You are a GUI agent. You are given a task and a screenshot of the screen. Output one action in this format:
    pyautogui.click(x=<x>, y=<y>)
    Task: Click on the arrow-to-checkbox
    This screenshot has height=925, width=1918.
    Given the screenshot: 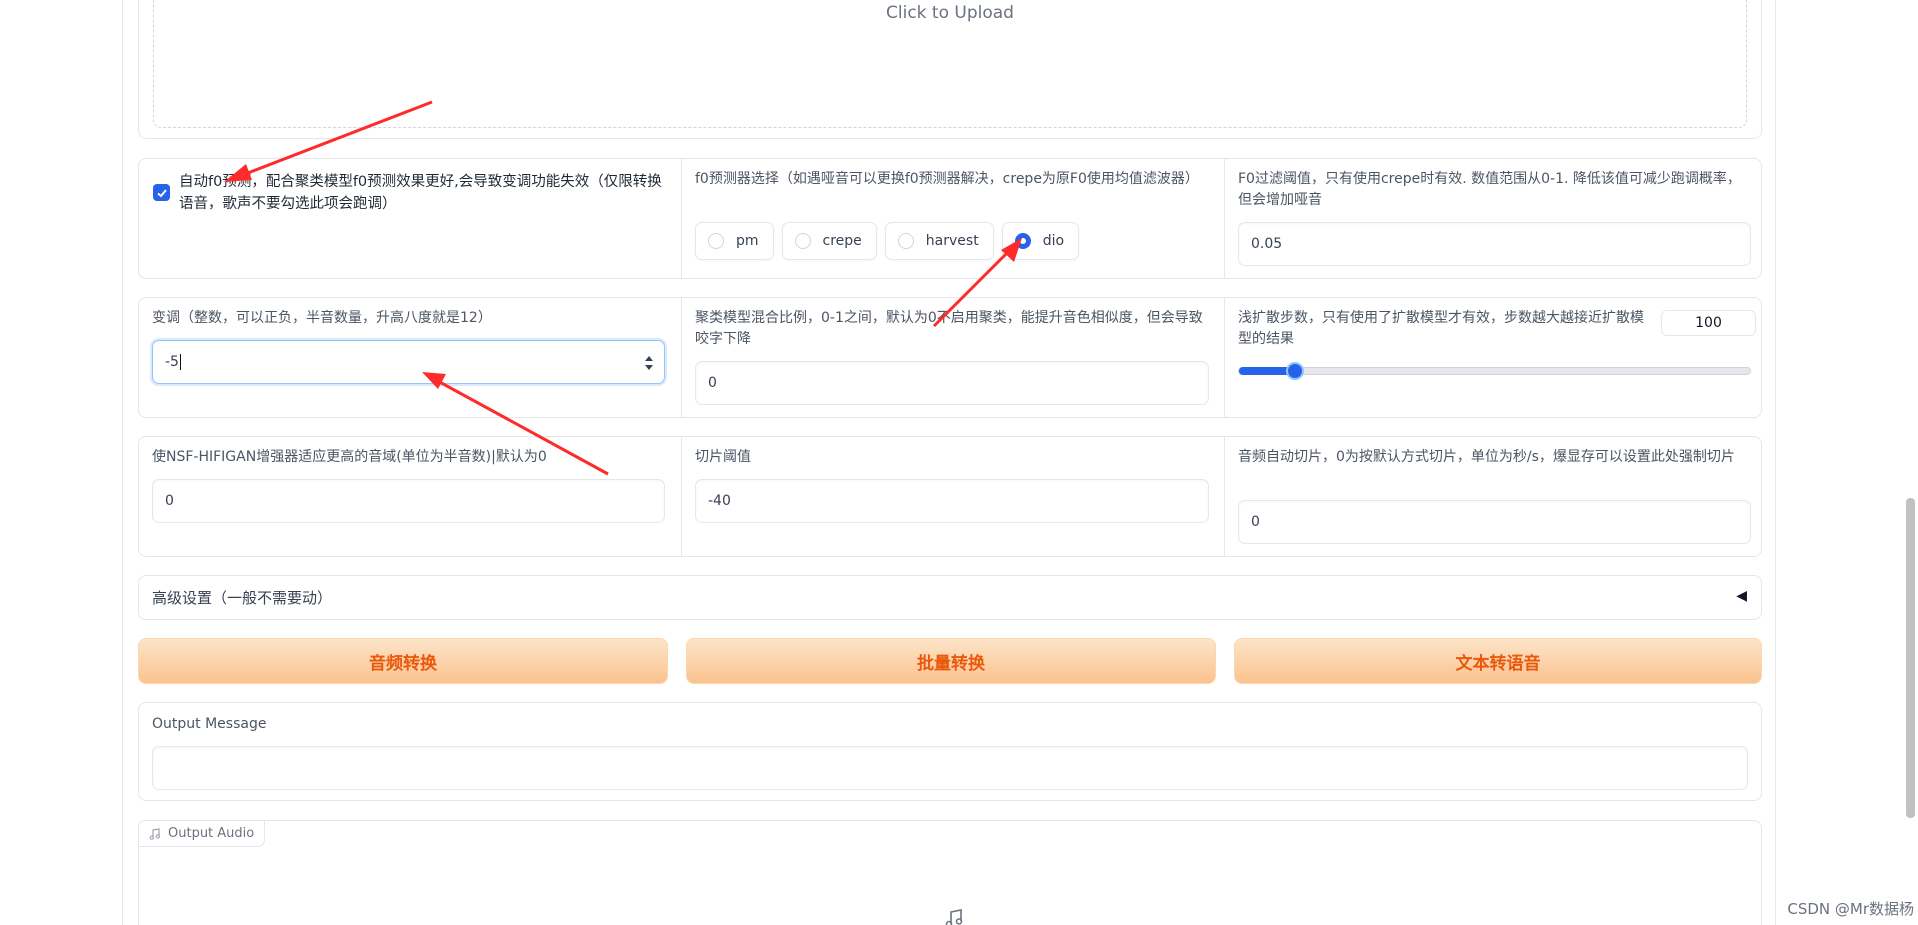 What is the action you would take?
    pyautogui.click(x=328, y=141)
    